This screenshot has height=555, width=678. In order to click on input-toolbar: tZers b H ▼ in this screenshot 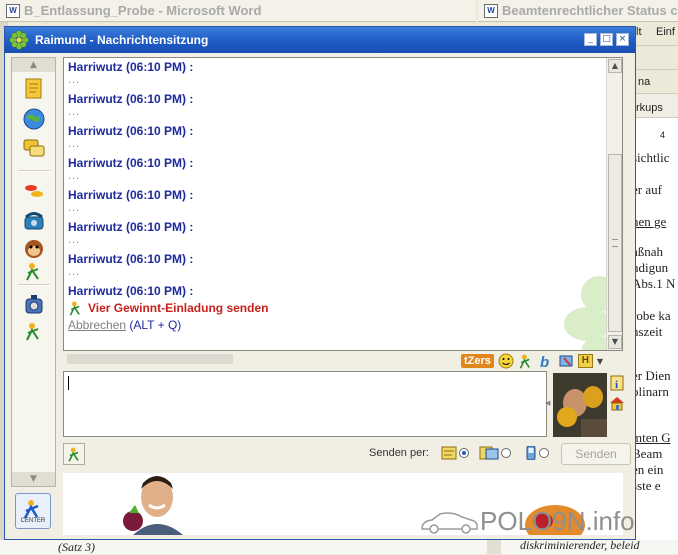, I will do `click(532, 361)`.